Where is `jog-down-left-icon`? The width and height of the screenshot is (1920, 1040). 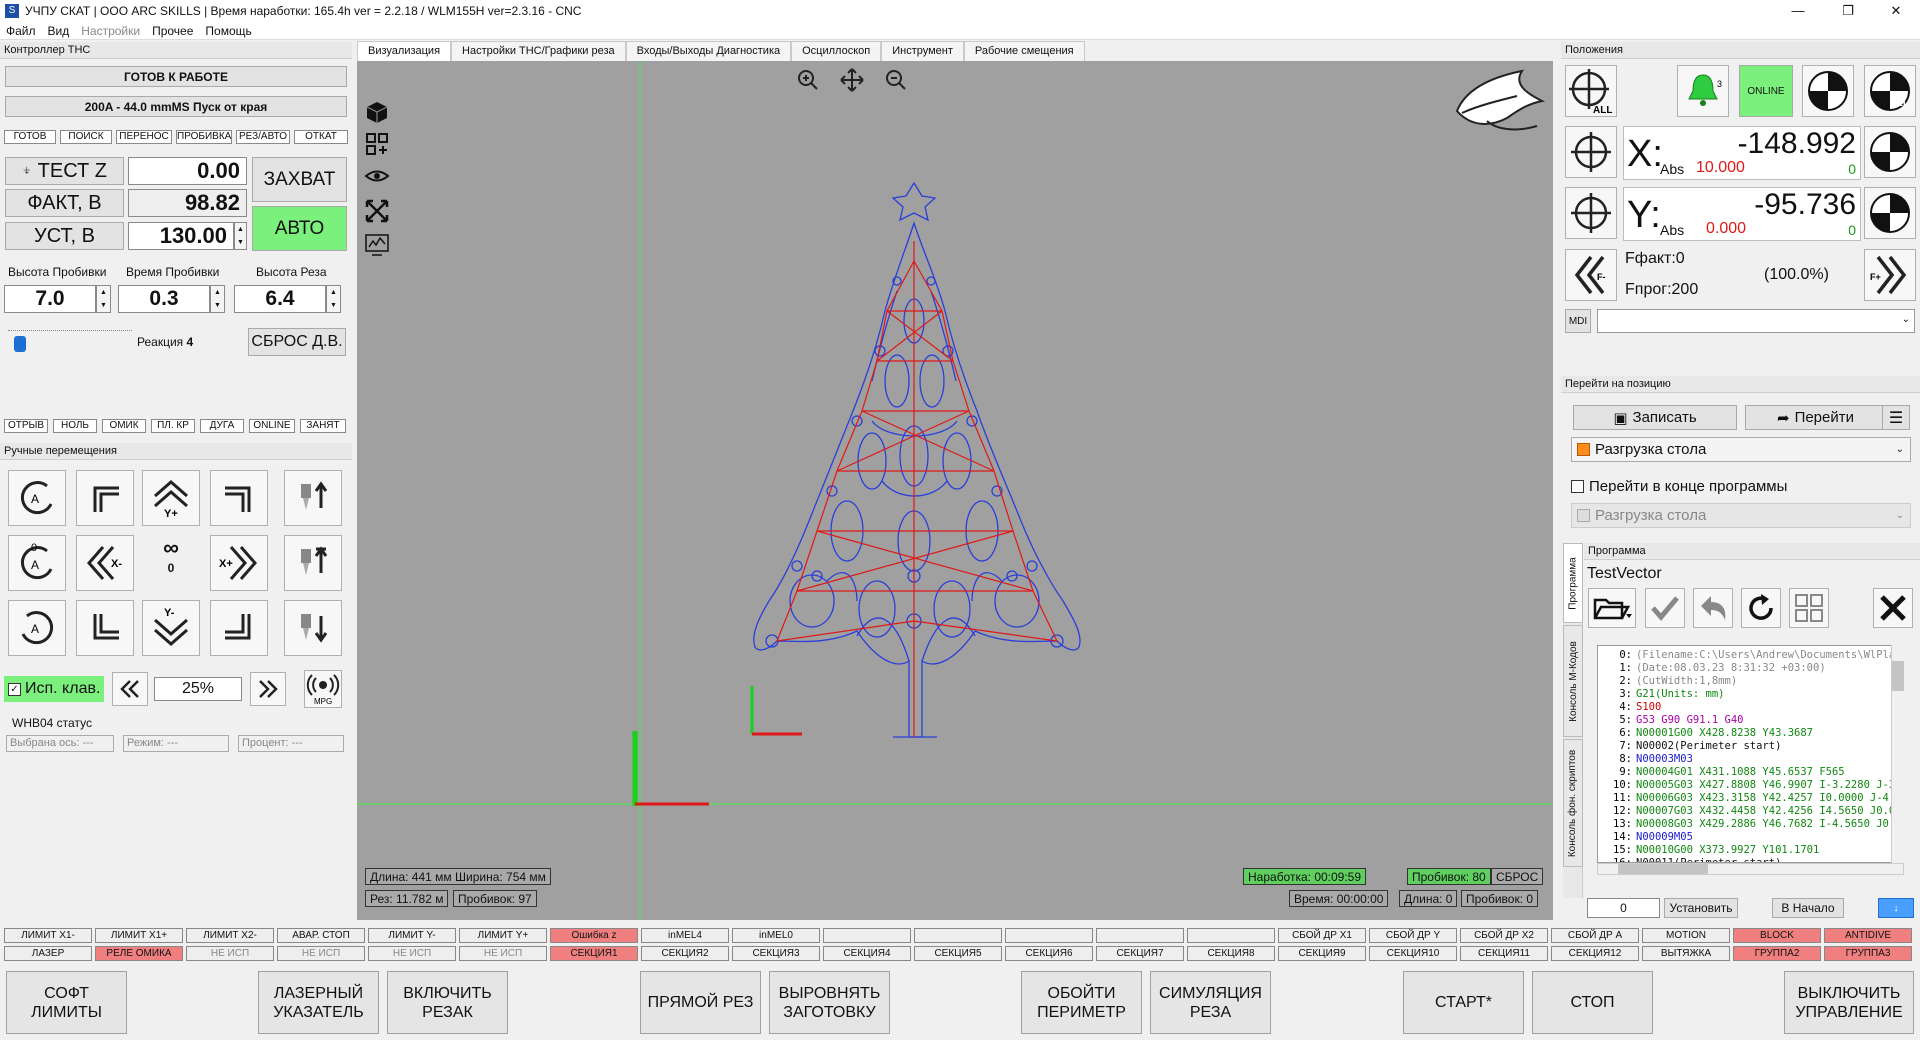
jog-down-left-icon is located at coordinates (105, 628).